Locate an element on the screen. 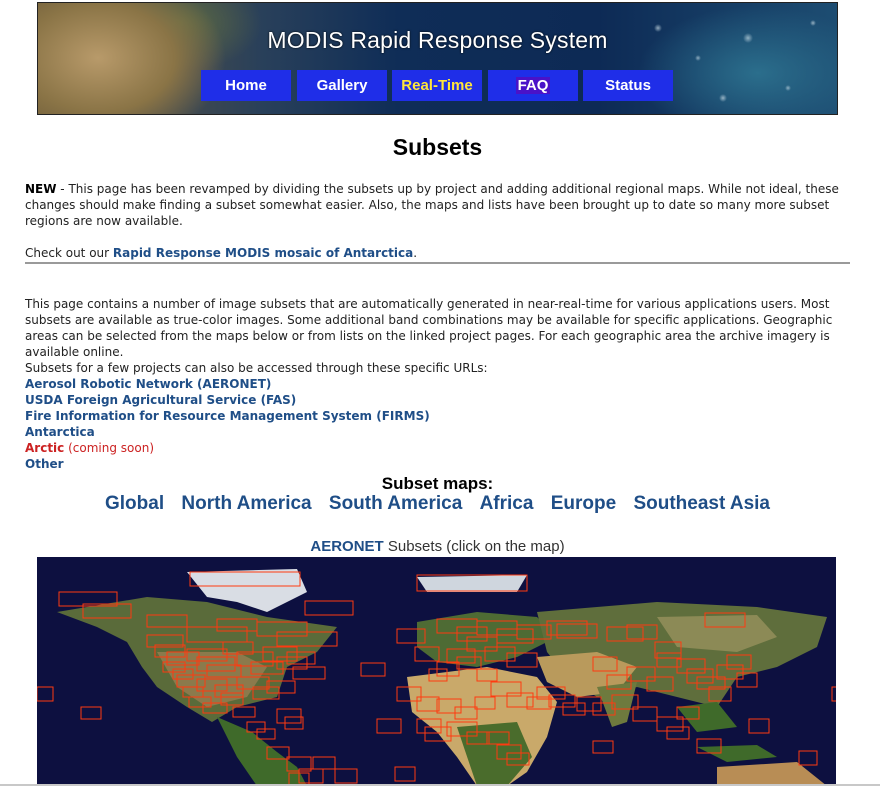 The width and height of the screenshot is (880, 786). region-global-link: Global is located at coordinates (134, 503).